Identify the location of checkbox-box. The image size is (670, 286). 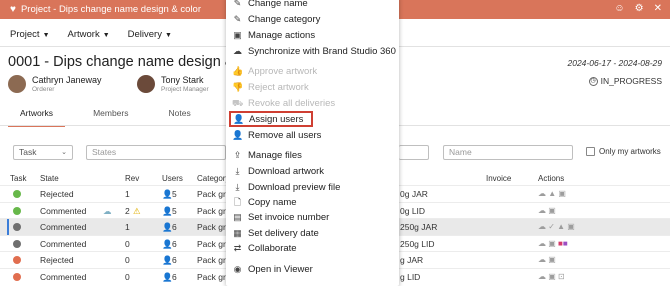
(590, 151).